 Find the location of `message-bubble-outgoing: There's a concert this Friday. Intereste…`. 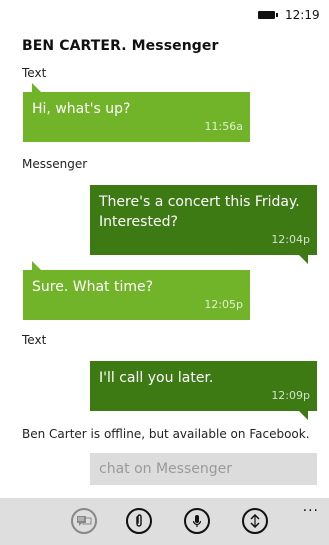

message-bubble-outgoing: There's a concert this Friday. Intereste… is located at coordinates (203, 224).